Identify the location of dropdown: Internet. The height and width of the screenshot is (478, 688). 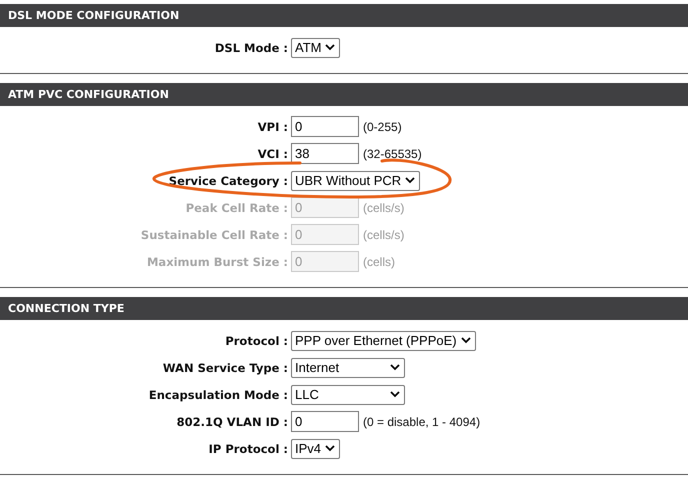
(348, 368).